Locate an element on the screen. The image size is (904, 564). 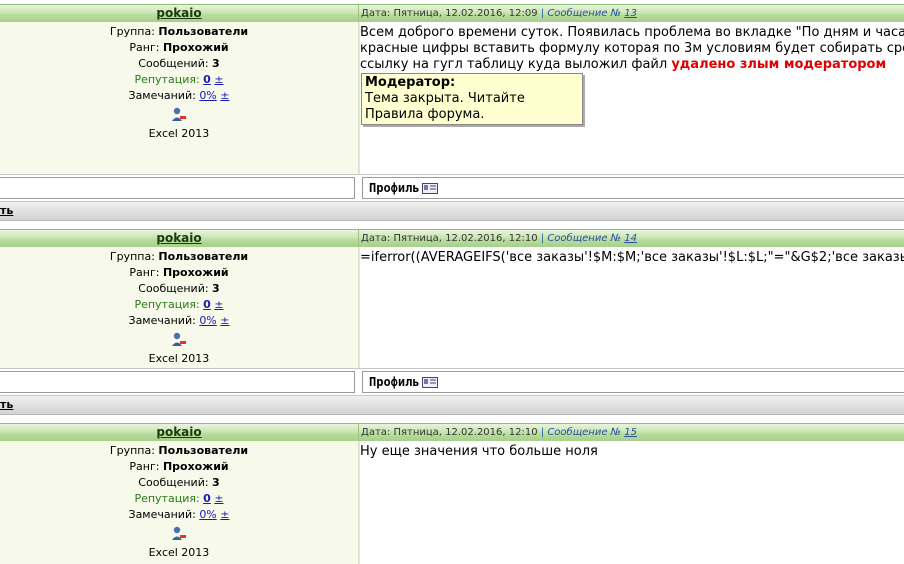
moderator-title: Модератор: is located at coordinates (410, 82).